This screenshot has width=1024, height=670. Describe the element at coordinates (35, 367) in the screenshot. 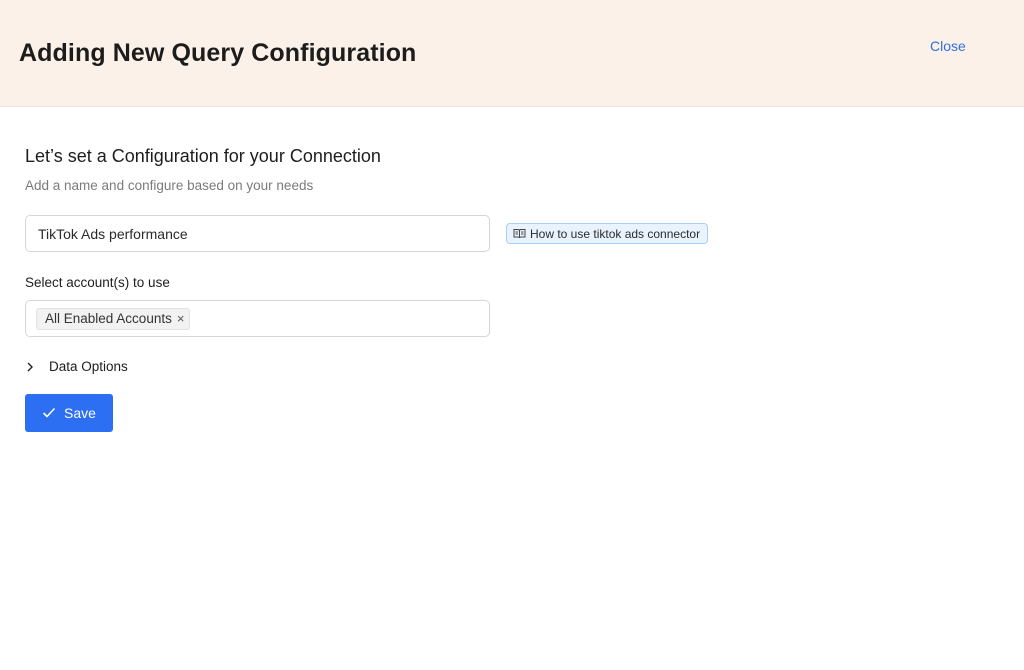

I see `chevron-right-icon` at that location.